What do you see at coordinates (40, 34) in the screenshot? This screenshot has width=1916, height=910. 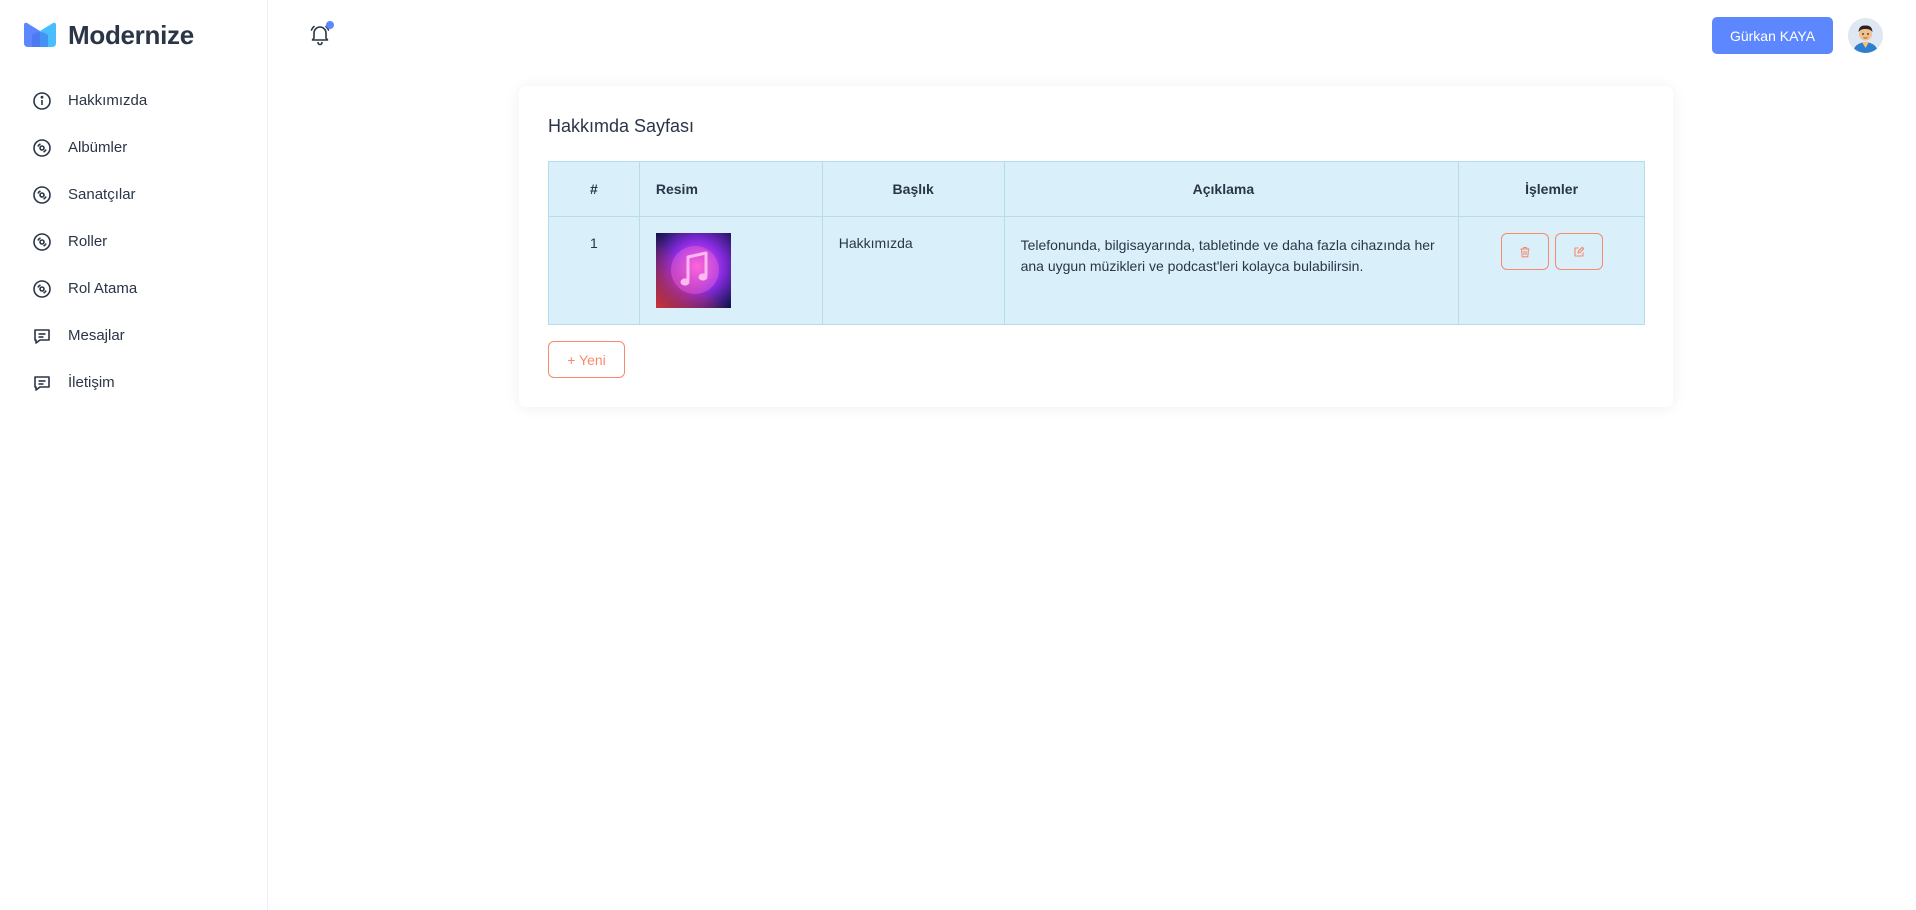 I see `modernize-logo-icon` at bounding box center [40, 34].